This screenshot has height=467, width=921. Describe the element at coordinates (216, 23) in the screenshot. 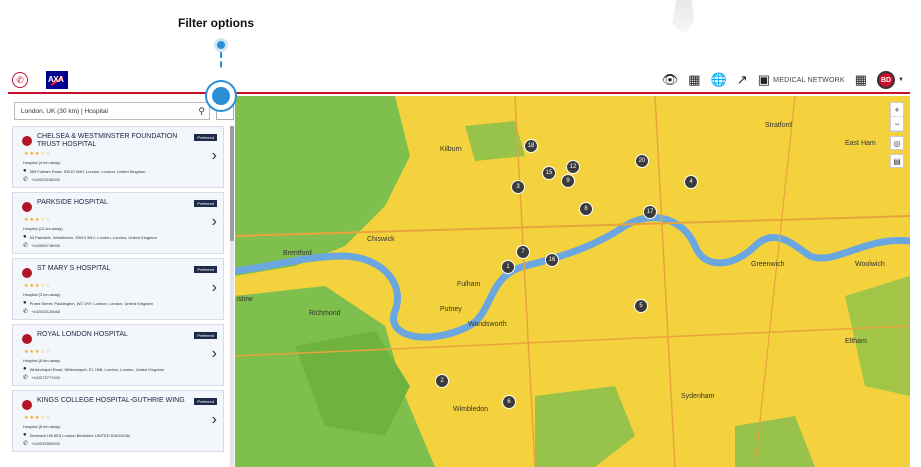

I see `annotation-label: Filter options` at that location.